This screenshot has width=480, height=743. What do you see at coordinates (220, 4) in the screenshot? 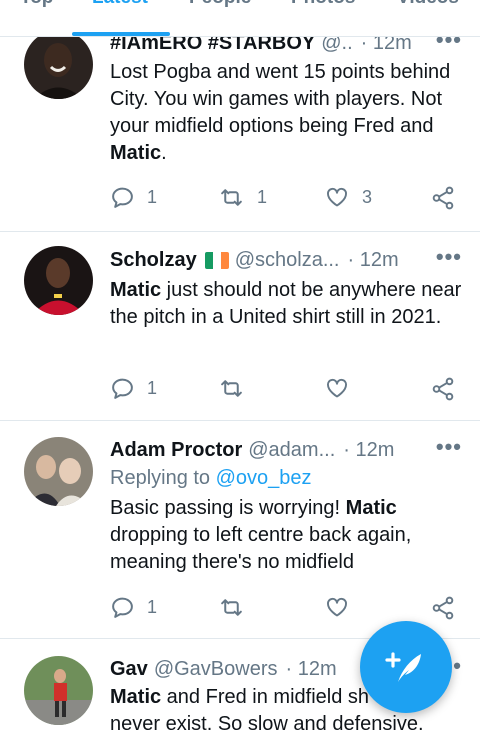
I see `tab-people: People` at bounding box center [220, 4].